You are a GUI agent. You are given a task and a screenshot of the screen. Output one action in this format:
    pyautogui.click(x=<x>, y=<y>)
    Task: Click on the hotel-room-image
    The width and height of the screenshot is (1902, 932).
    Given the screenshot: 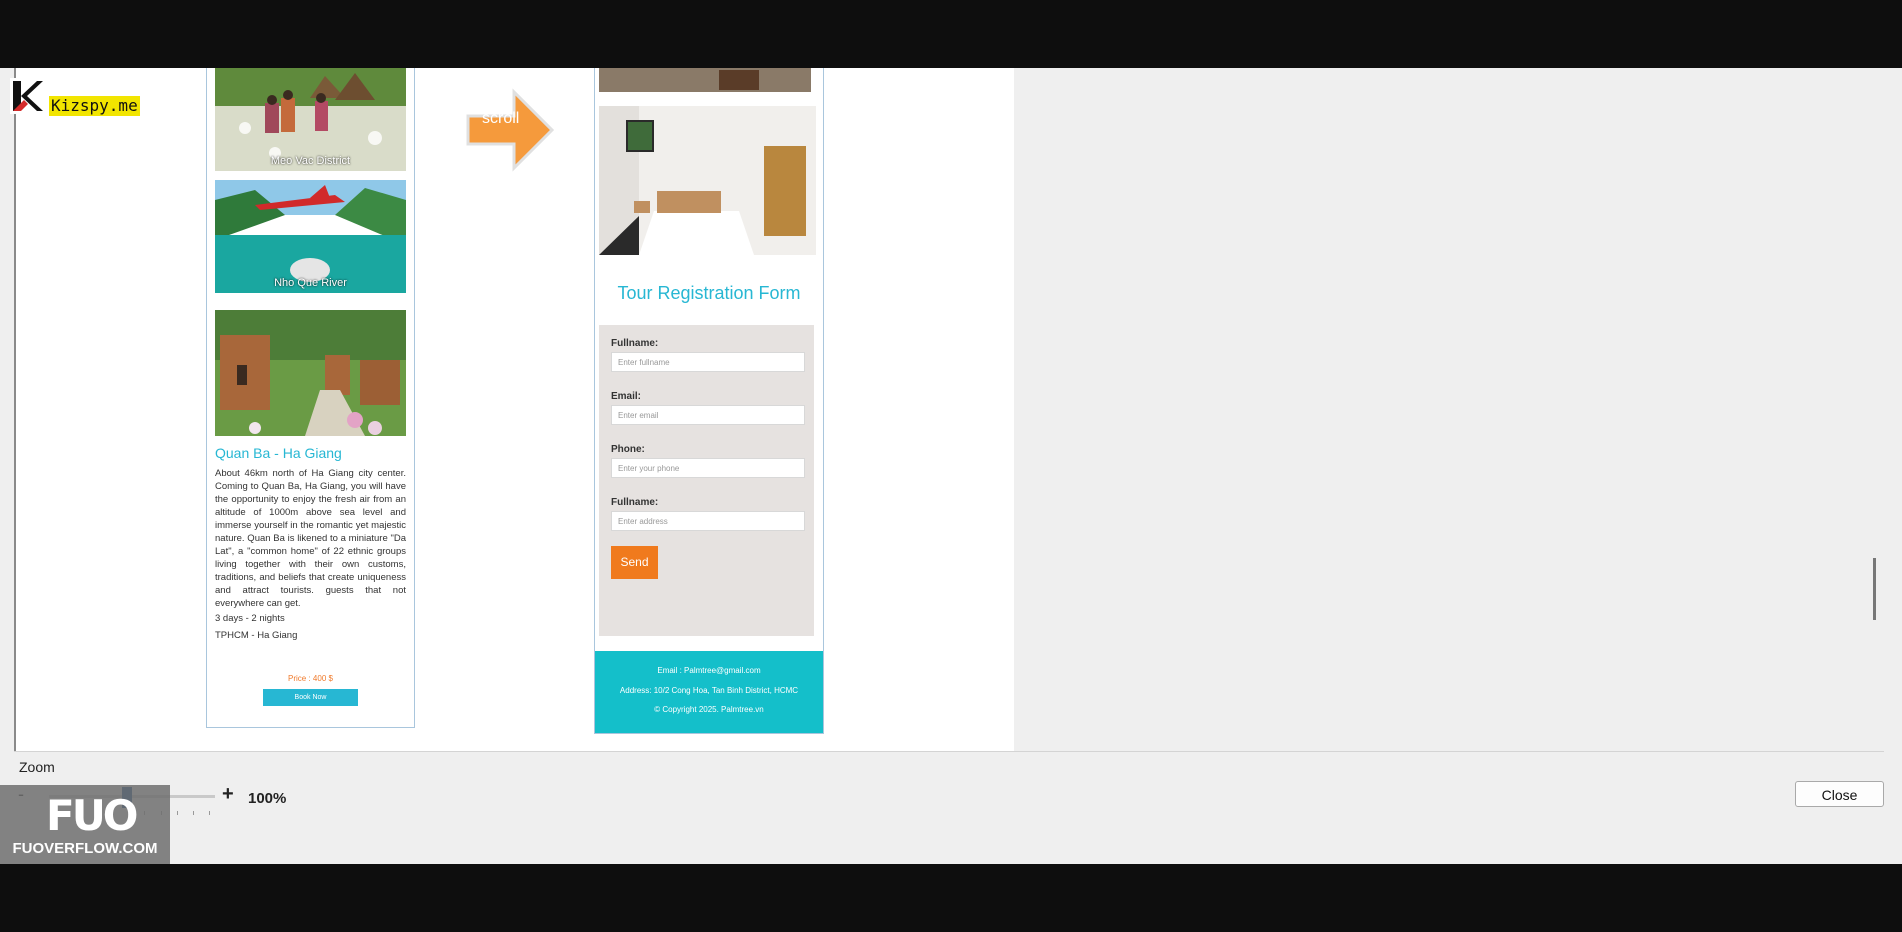 What is the action you would take?
    pyautogui.click(x=707, y=180)
    